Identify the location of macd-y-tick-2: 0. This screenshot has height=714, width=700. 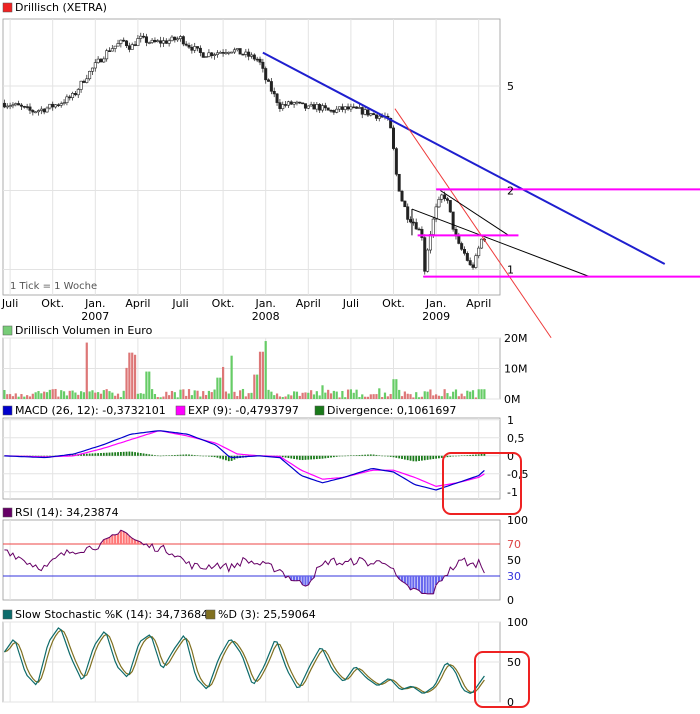
(510, 456).